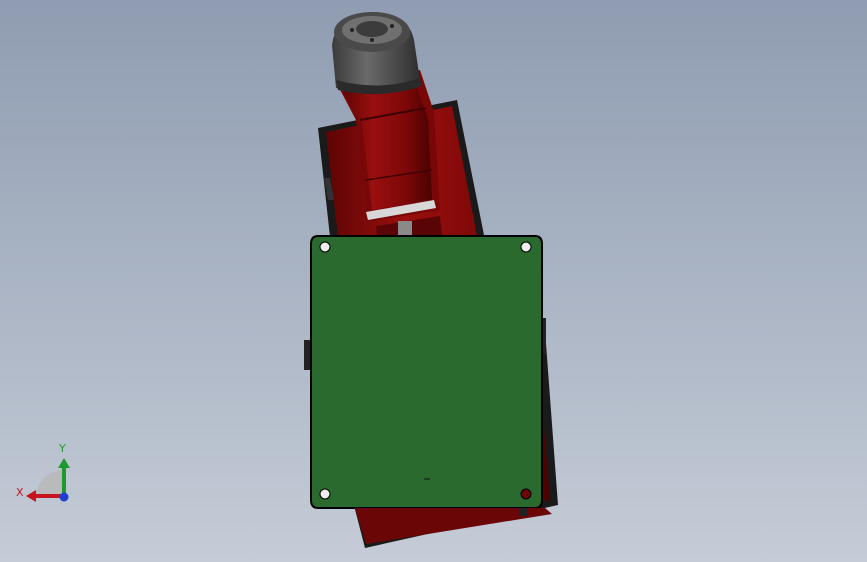  What do you see at coordinates (48, 480) in the screenshot?
I see `triad-graphic` at bounding box center [48, 480].